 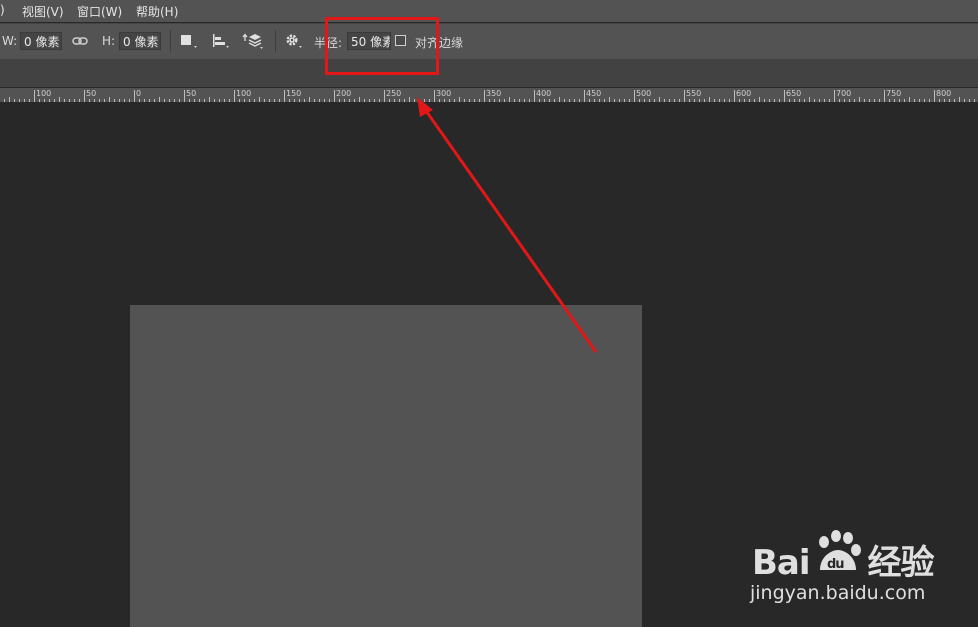 I want to click on ruler-label: 150, so click(x=294, y=93).